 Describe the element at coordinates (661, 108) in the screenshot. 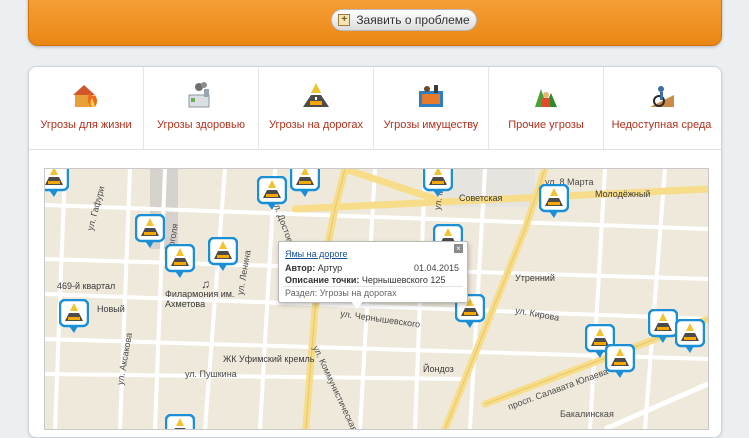

I see `category-accessibility: Недоступная среда` at that location.